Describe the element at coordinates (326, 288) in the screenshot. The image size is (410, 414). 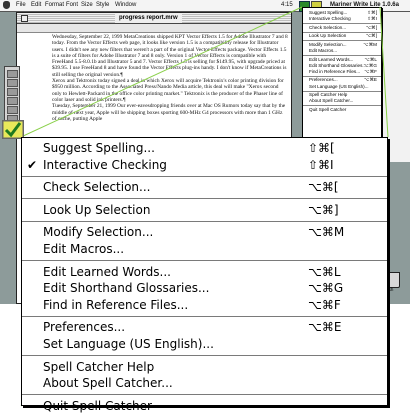
I see `menu-item-shortcut: ⌥⌘G` at that location.